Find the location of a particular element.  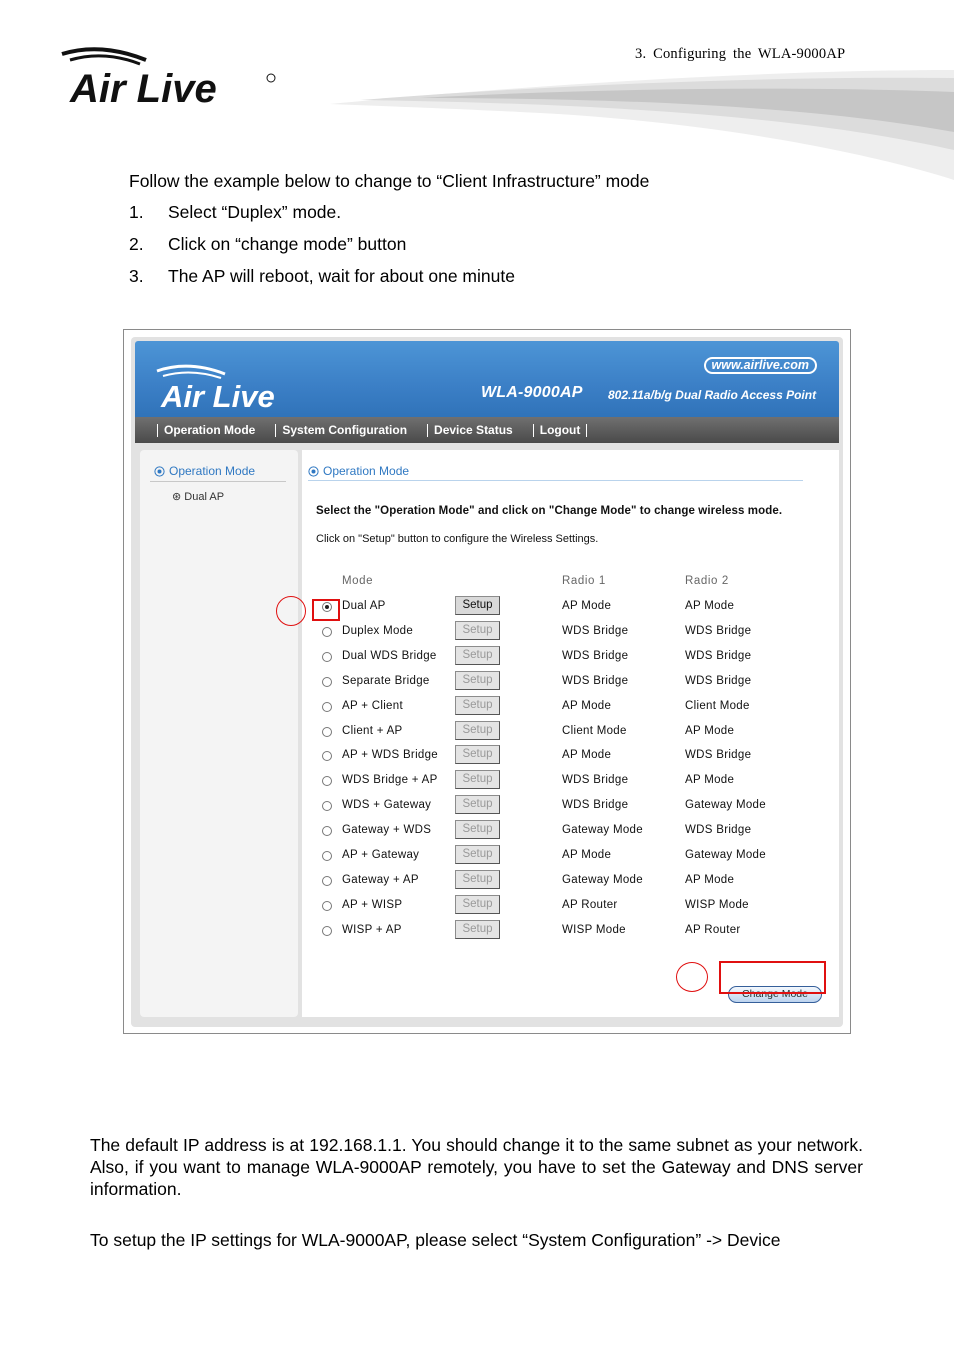

banner-logo-text: Air Live is located at coordinates (217, 396).